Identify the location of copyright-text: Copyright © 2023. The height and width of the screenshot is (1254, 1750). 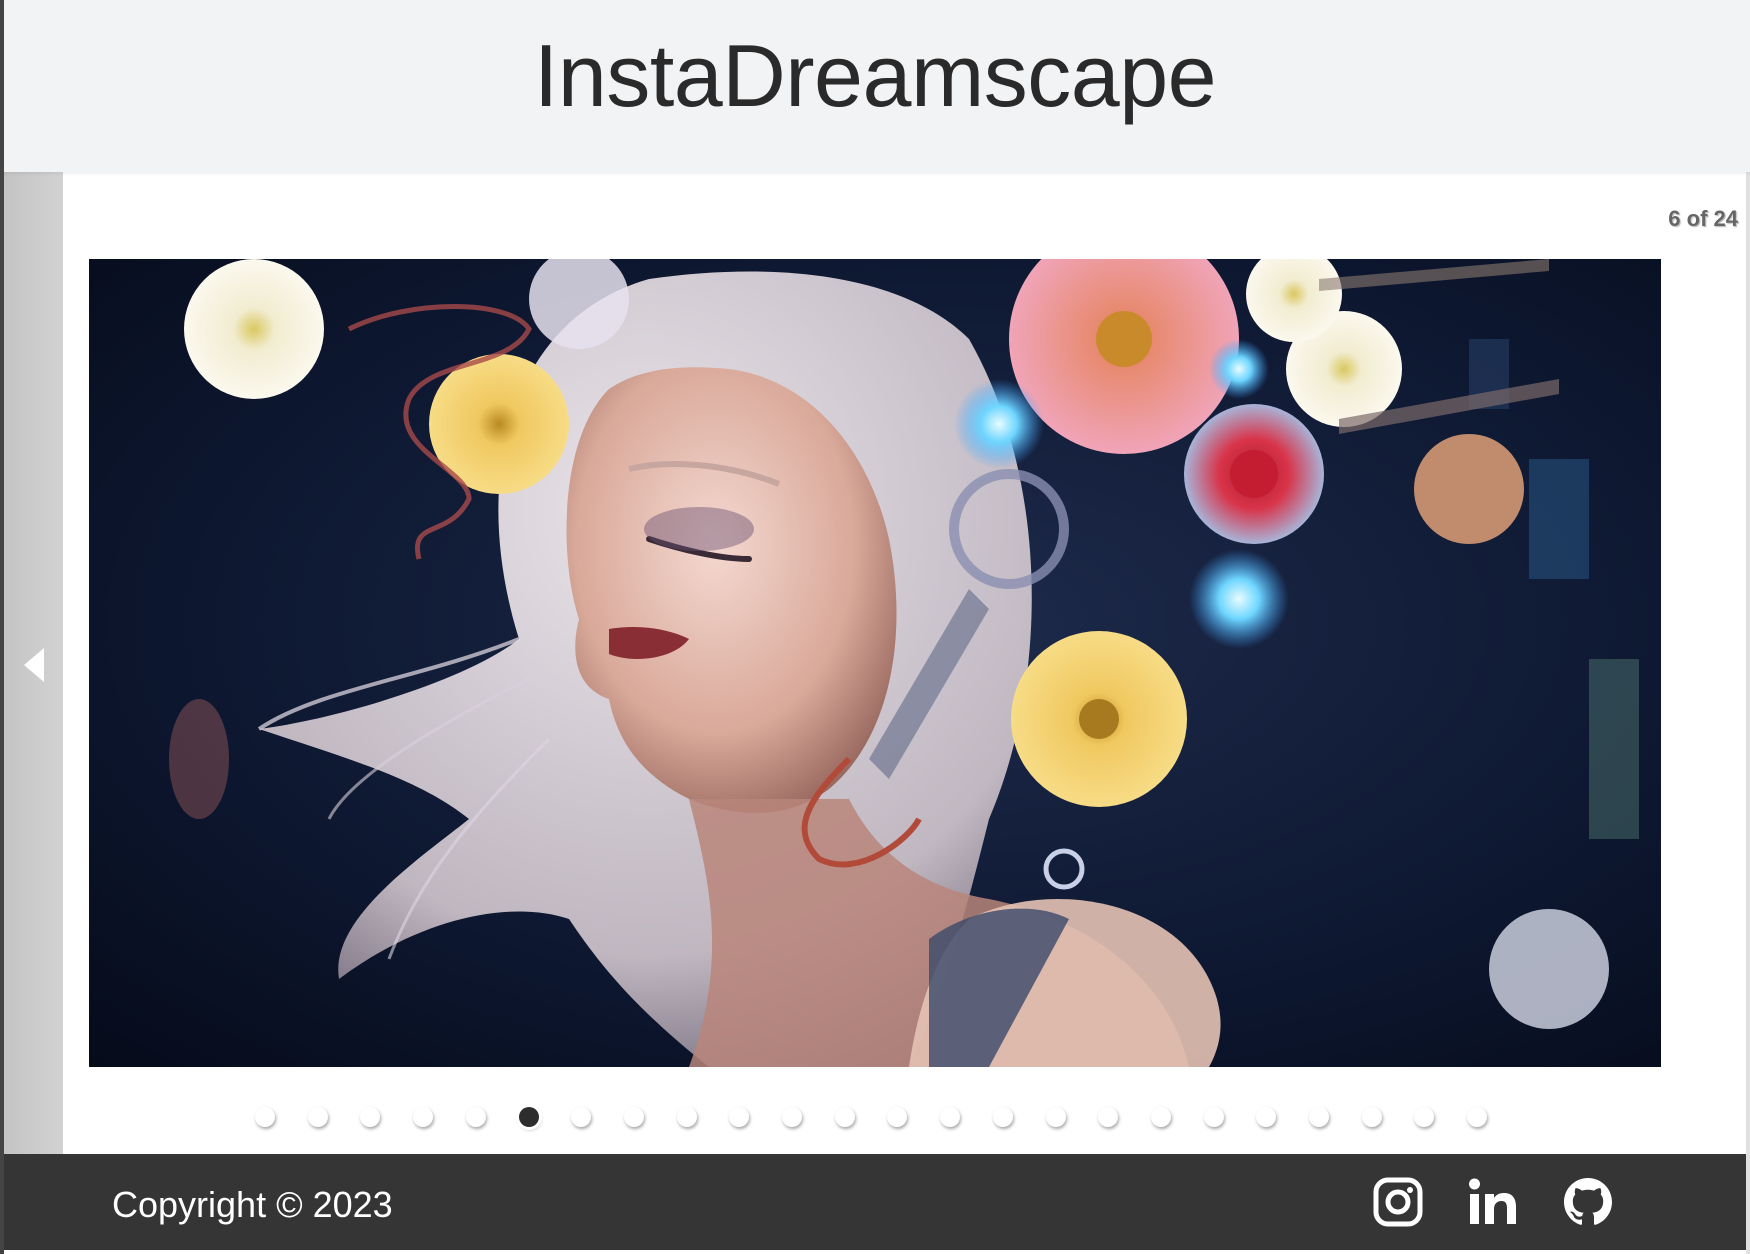
(252, 1204).